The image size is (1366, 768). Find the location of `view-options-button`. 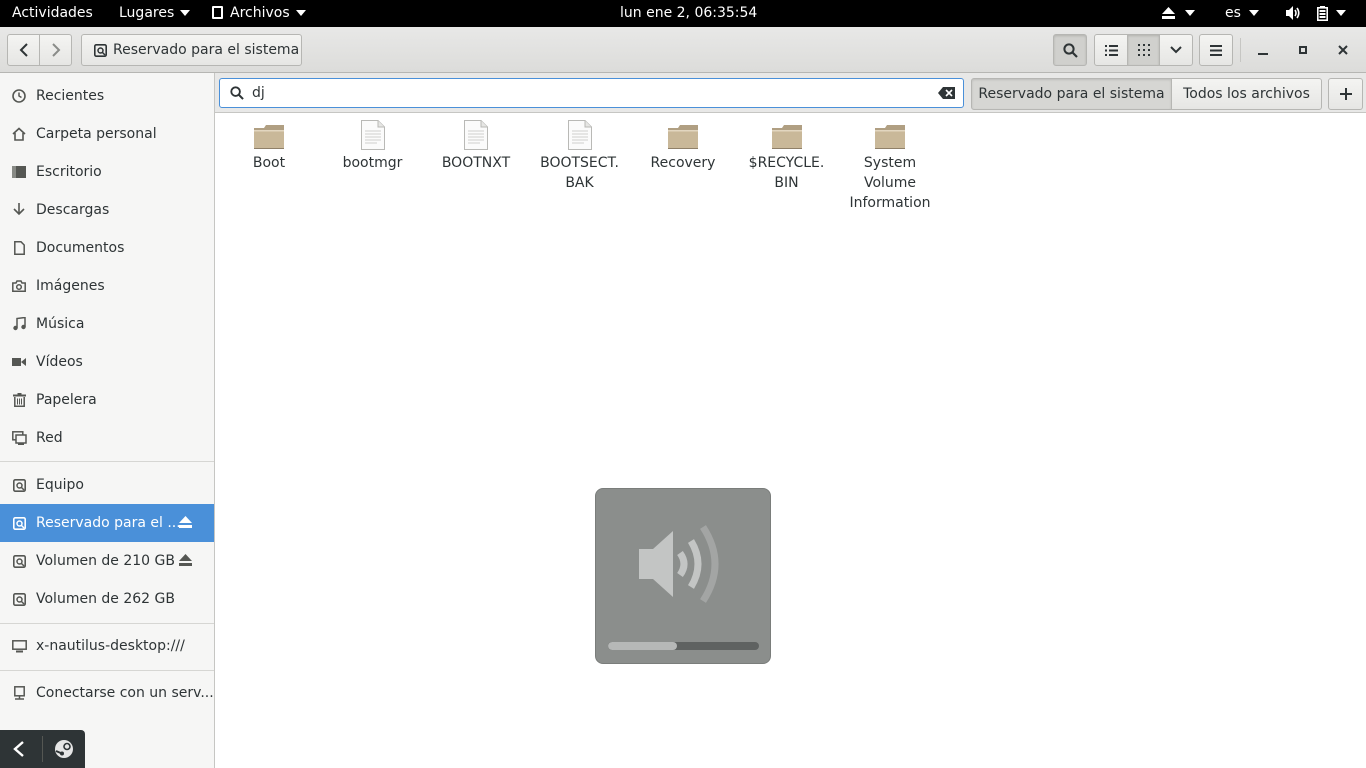

view-options-button is located at coordinates (1176, 50).